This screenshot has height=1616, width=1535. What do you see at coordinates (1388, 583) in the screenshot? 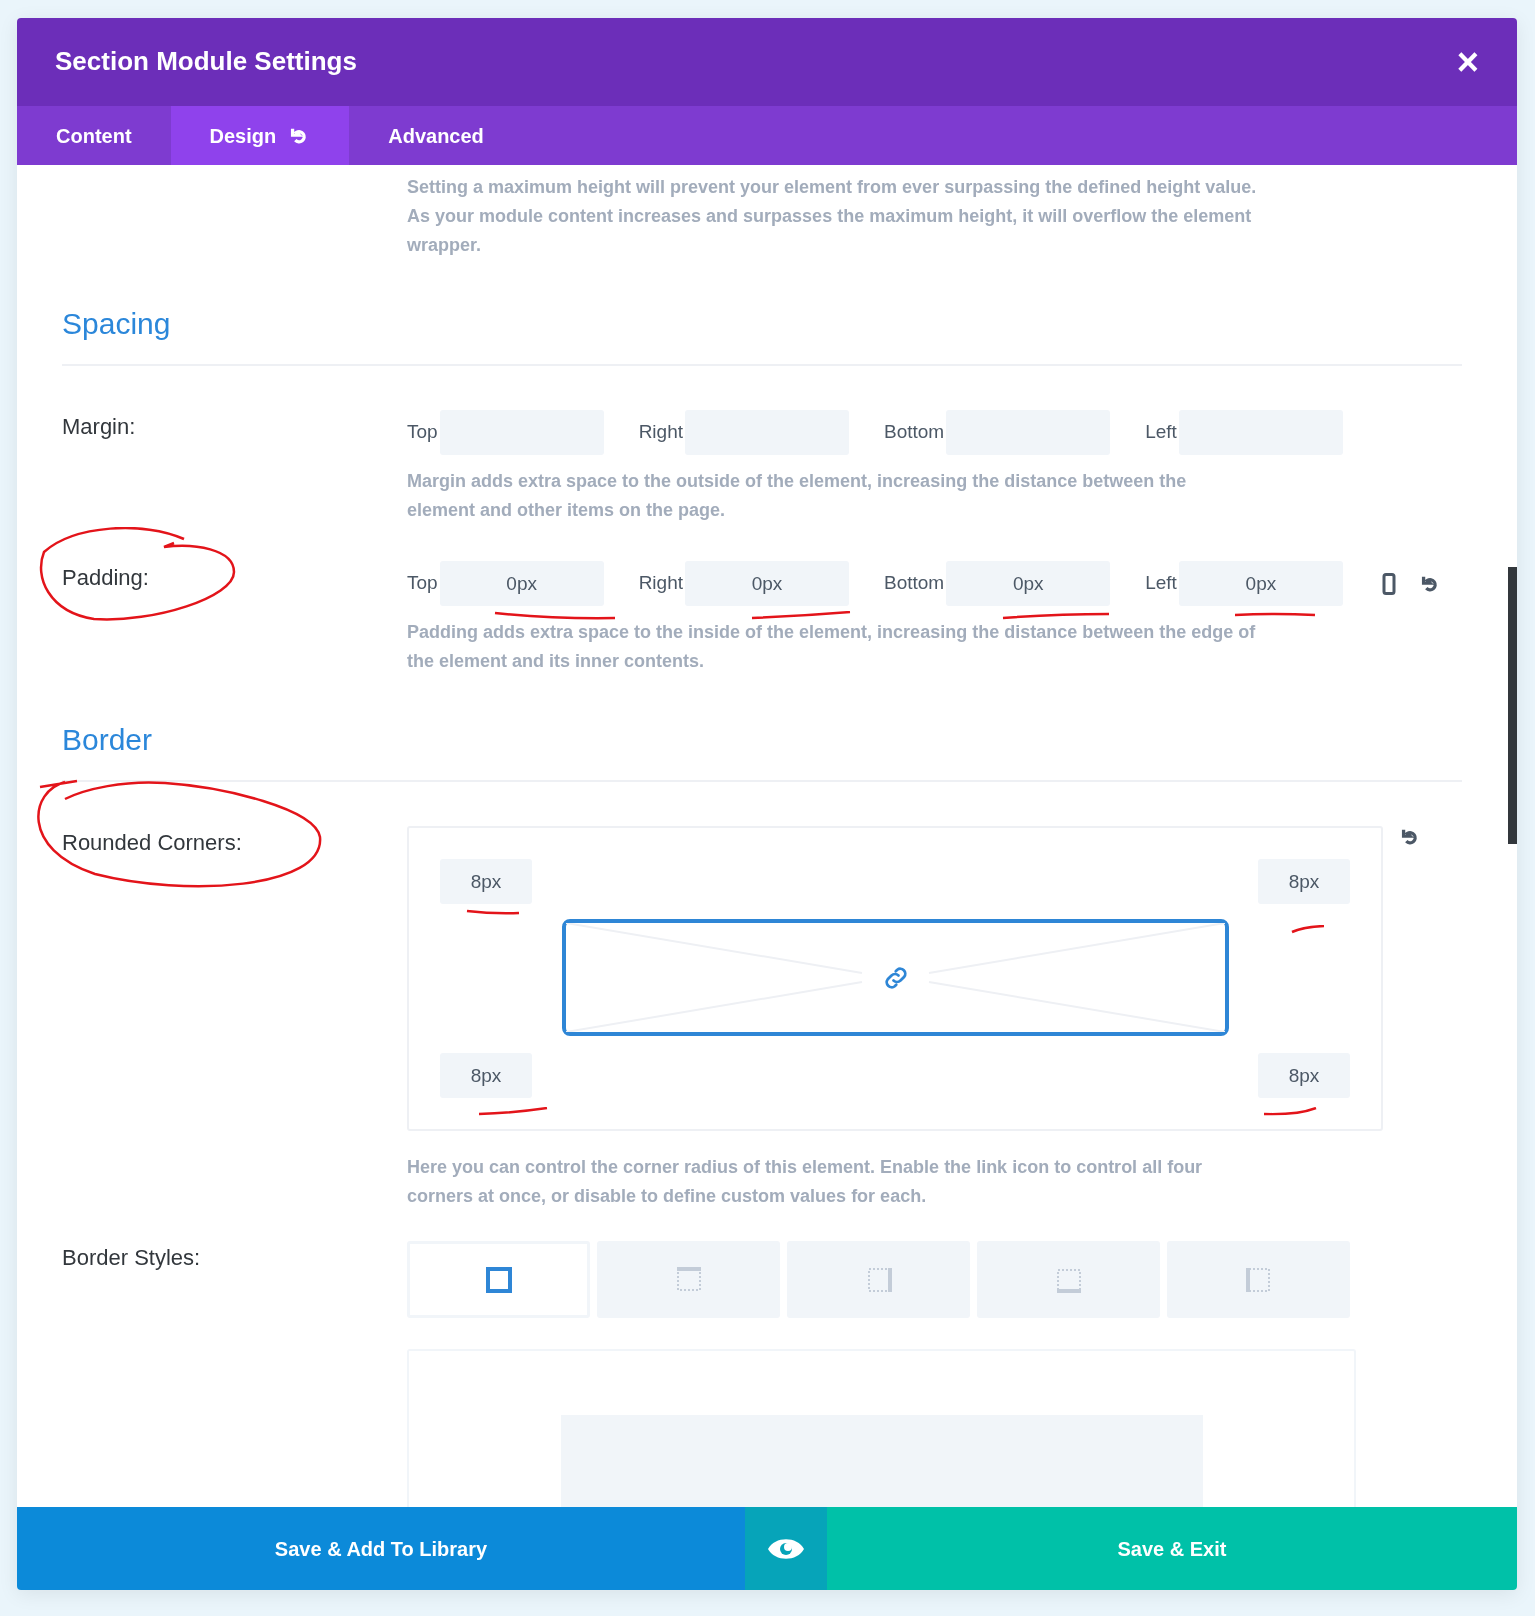
I see `phone-icon` at bounding box center [1388, 583].